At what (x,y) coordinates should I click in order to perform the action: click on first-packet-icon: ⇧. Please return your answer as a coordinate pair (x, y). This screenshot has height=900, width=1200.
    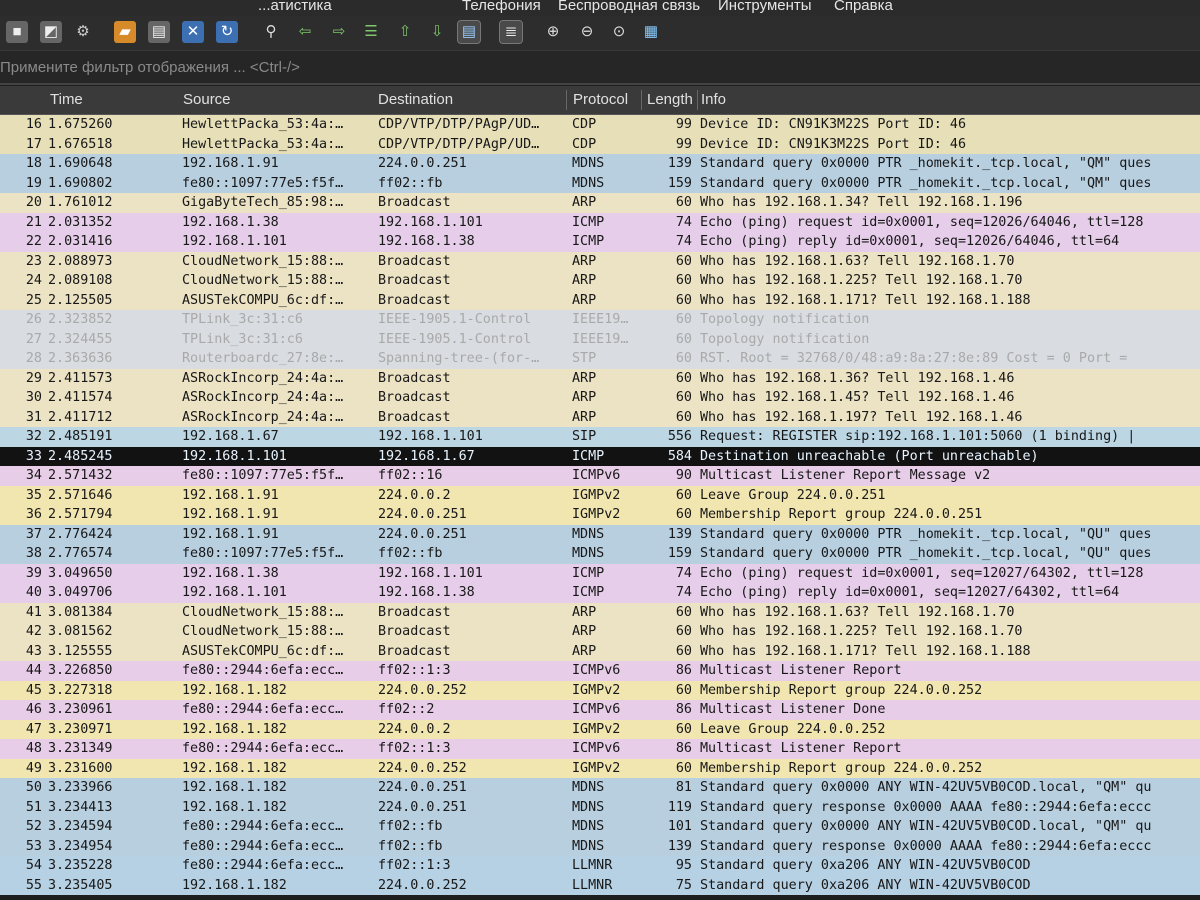
    Looking at the image, I should click on (405, 32).